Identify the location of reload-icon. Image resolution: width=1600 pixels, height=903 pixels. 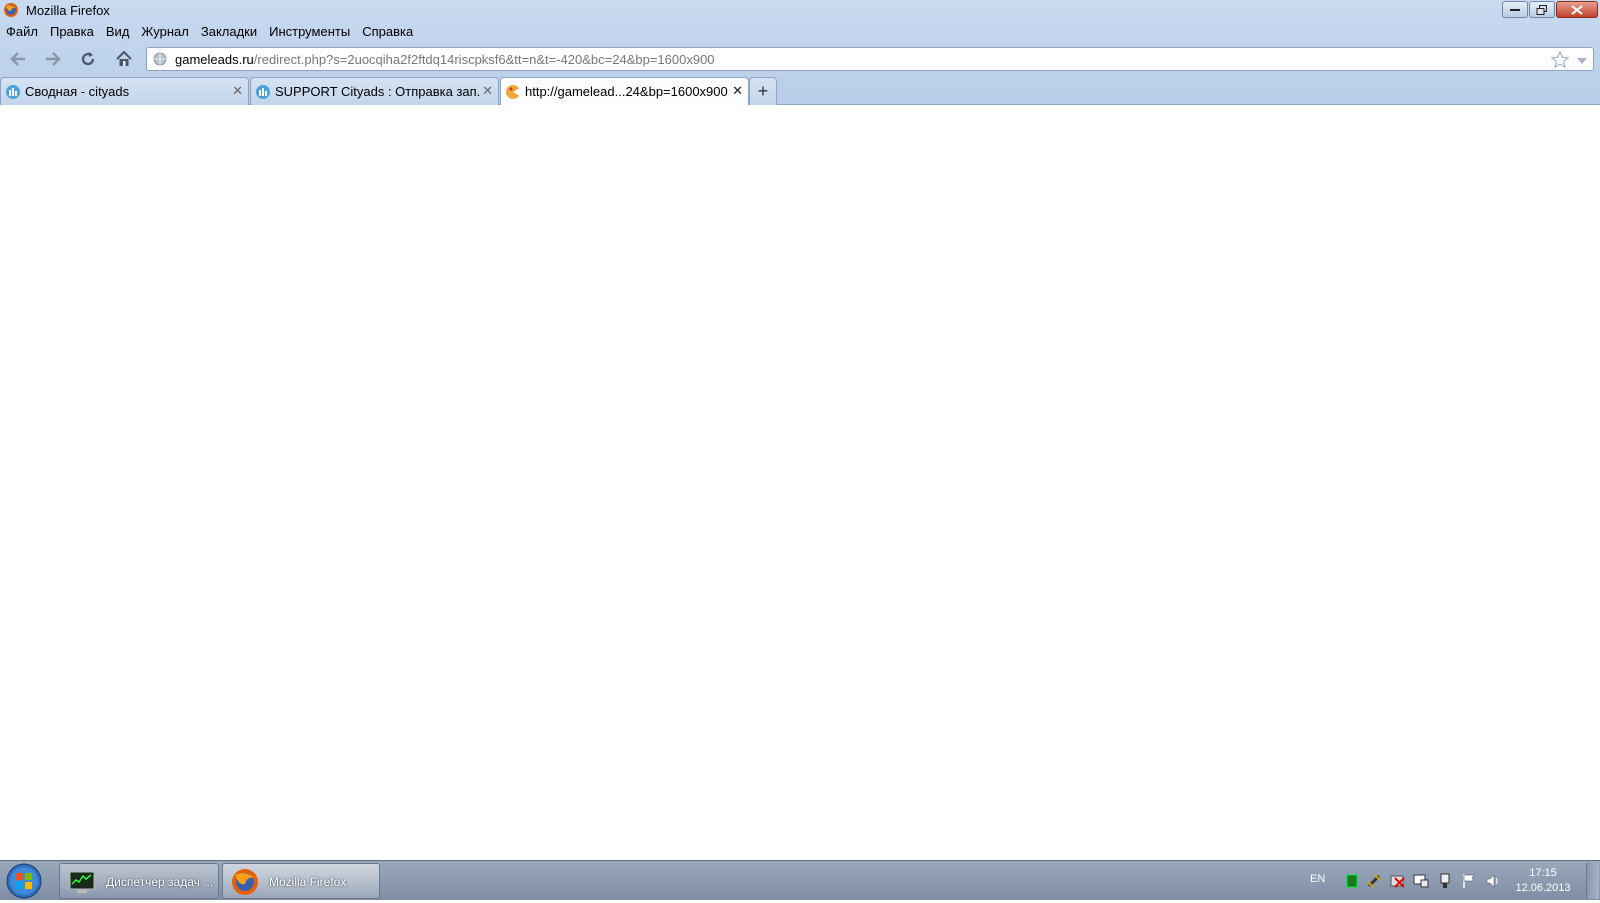
(88, 59).